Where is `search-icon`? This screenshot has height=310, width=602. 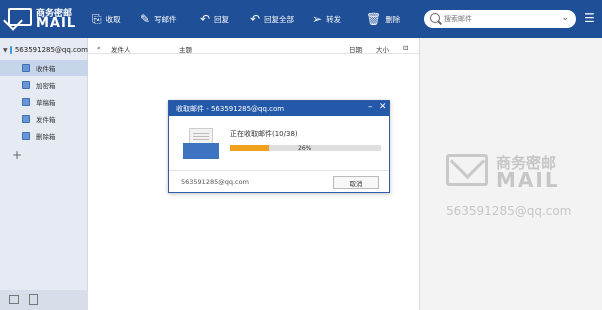
search-icon is located at coordinates (435, 18).